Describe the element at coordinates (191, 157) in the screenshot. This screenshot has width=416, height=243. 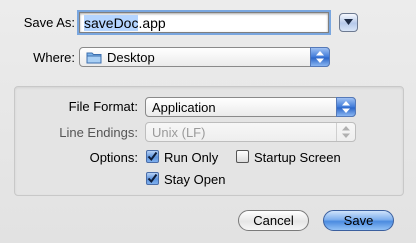
I see `run-only-label: Run Only` at that location.